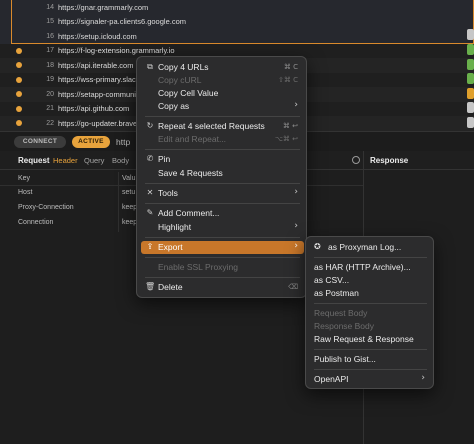  Describe the element at coordinates (370, 379) in the screenshot. I see `export-openapi-item: OpenAPI ›` at that location.